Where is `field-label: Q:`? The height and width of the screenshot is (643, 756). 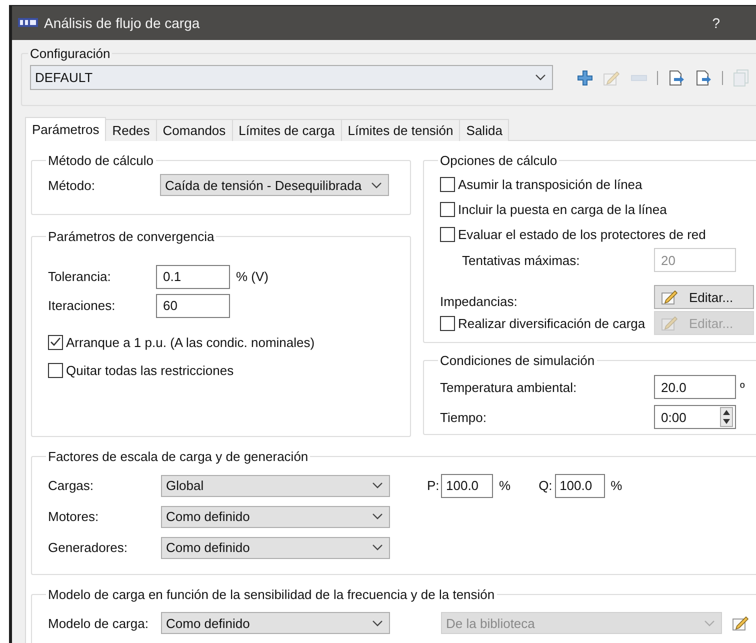 field-label: Q: is located at coordinates (546, 485).